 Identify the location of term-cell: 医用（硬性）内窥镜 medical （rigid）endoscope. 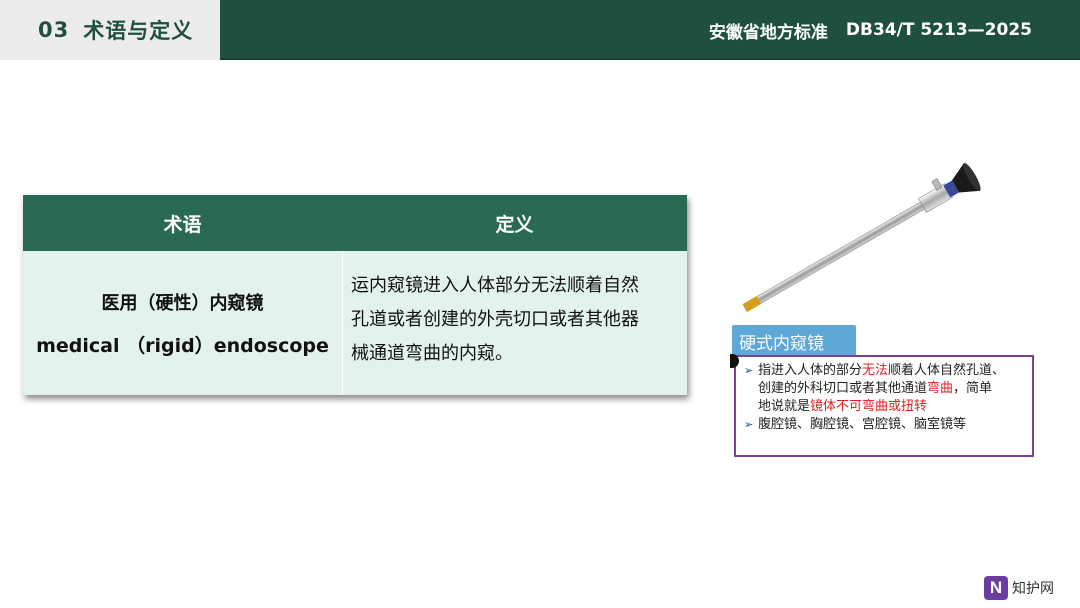
(182, 323).